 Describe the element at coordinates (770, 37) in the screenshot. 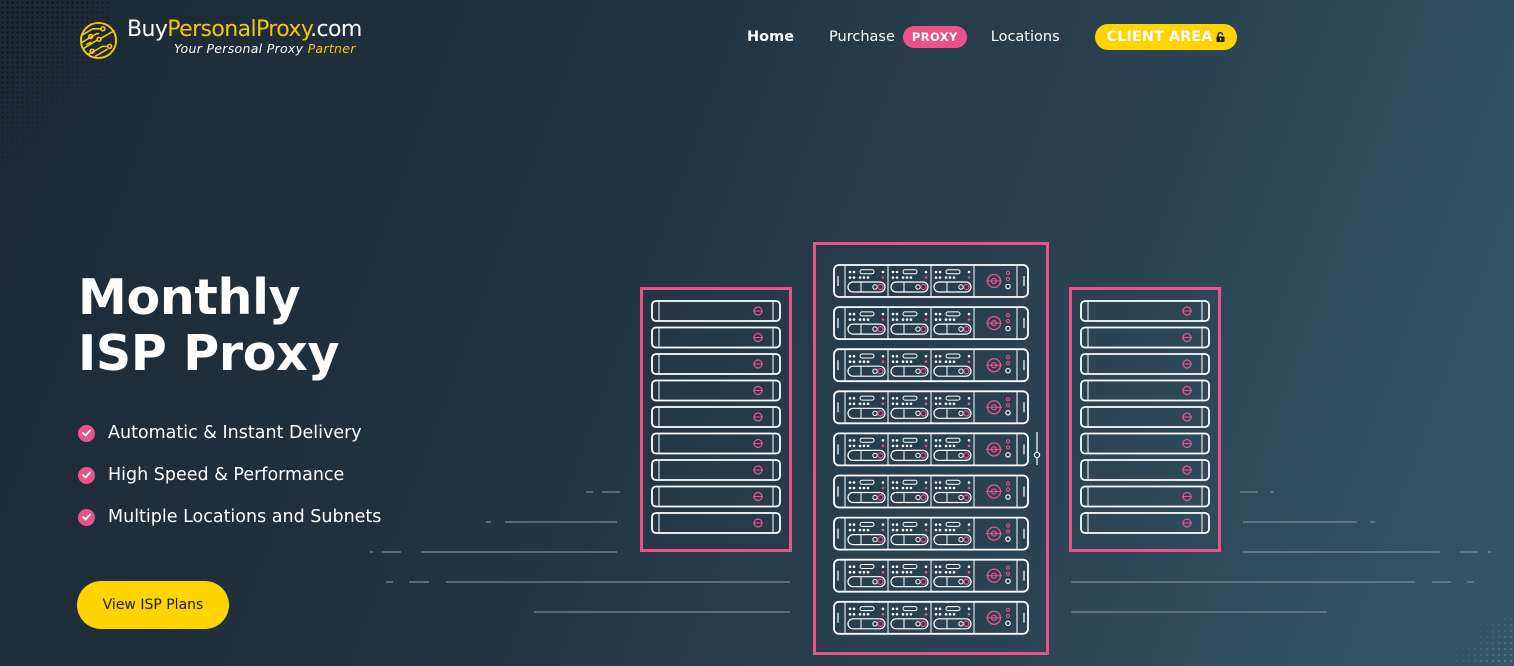

I see `nav-home: Home` at that location.